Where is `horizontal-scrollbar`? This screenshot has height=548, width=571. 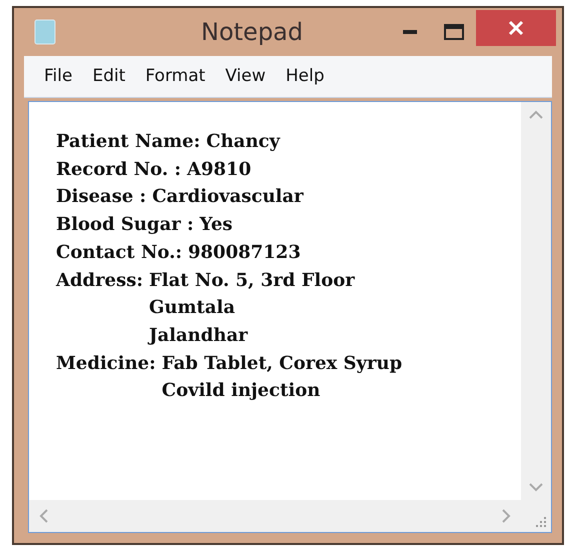 horizontal-scrollbar is located at coordinates (275, 516).